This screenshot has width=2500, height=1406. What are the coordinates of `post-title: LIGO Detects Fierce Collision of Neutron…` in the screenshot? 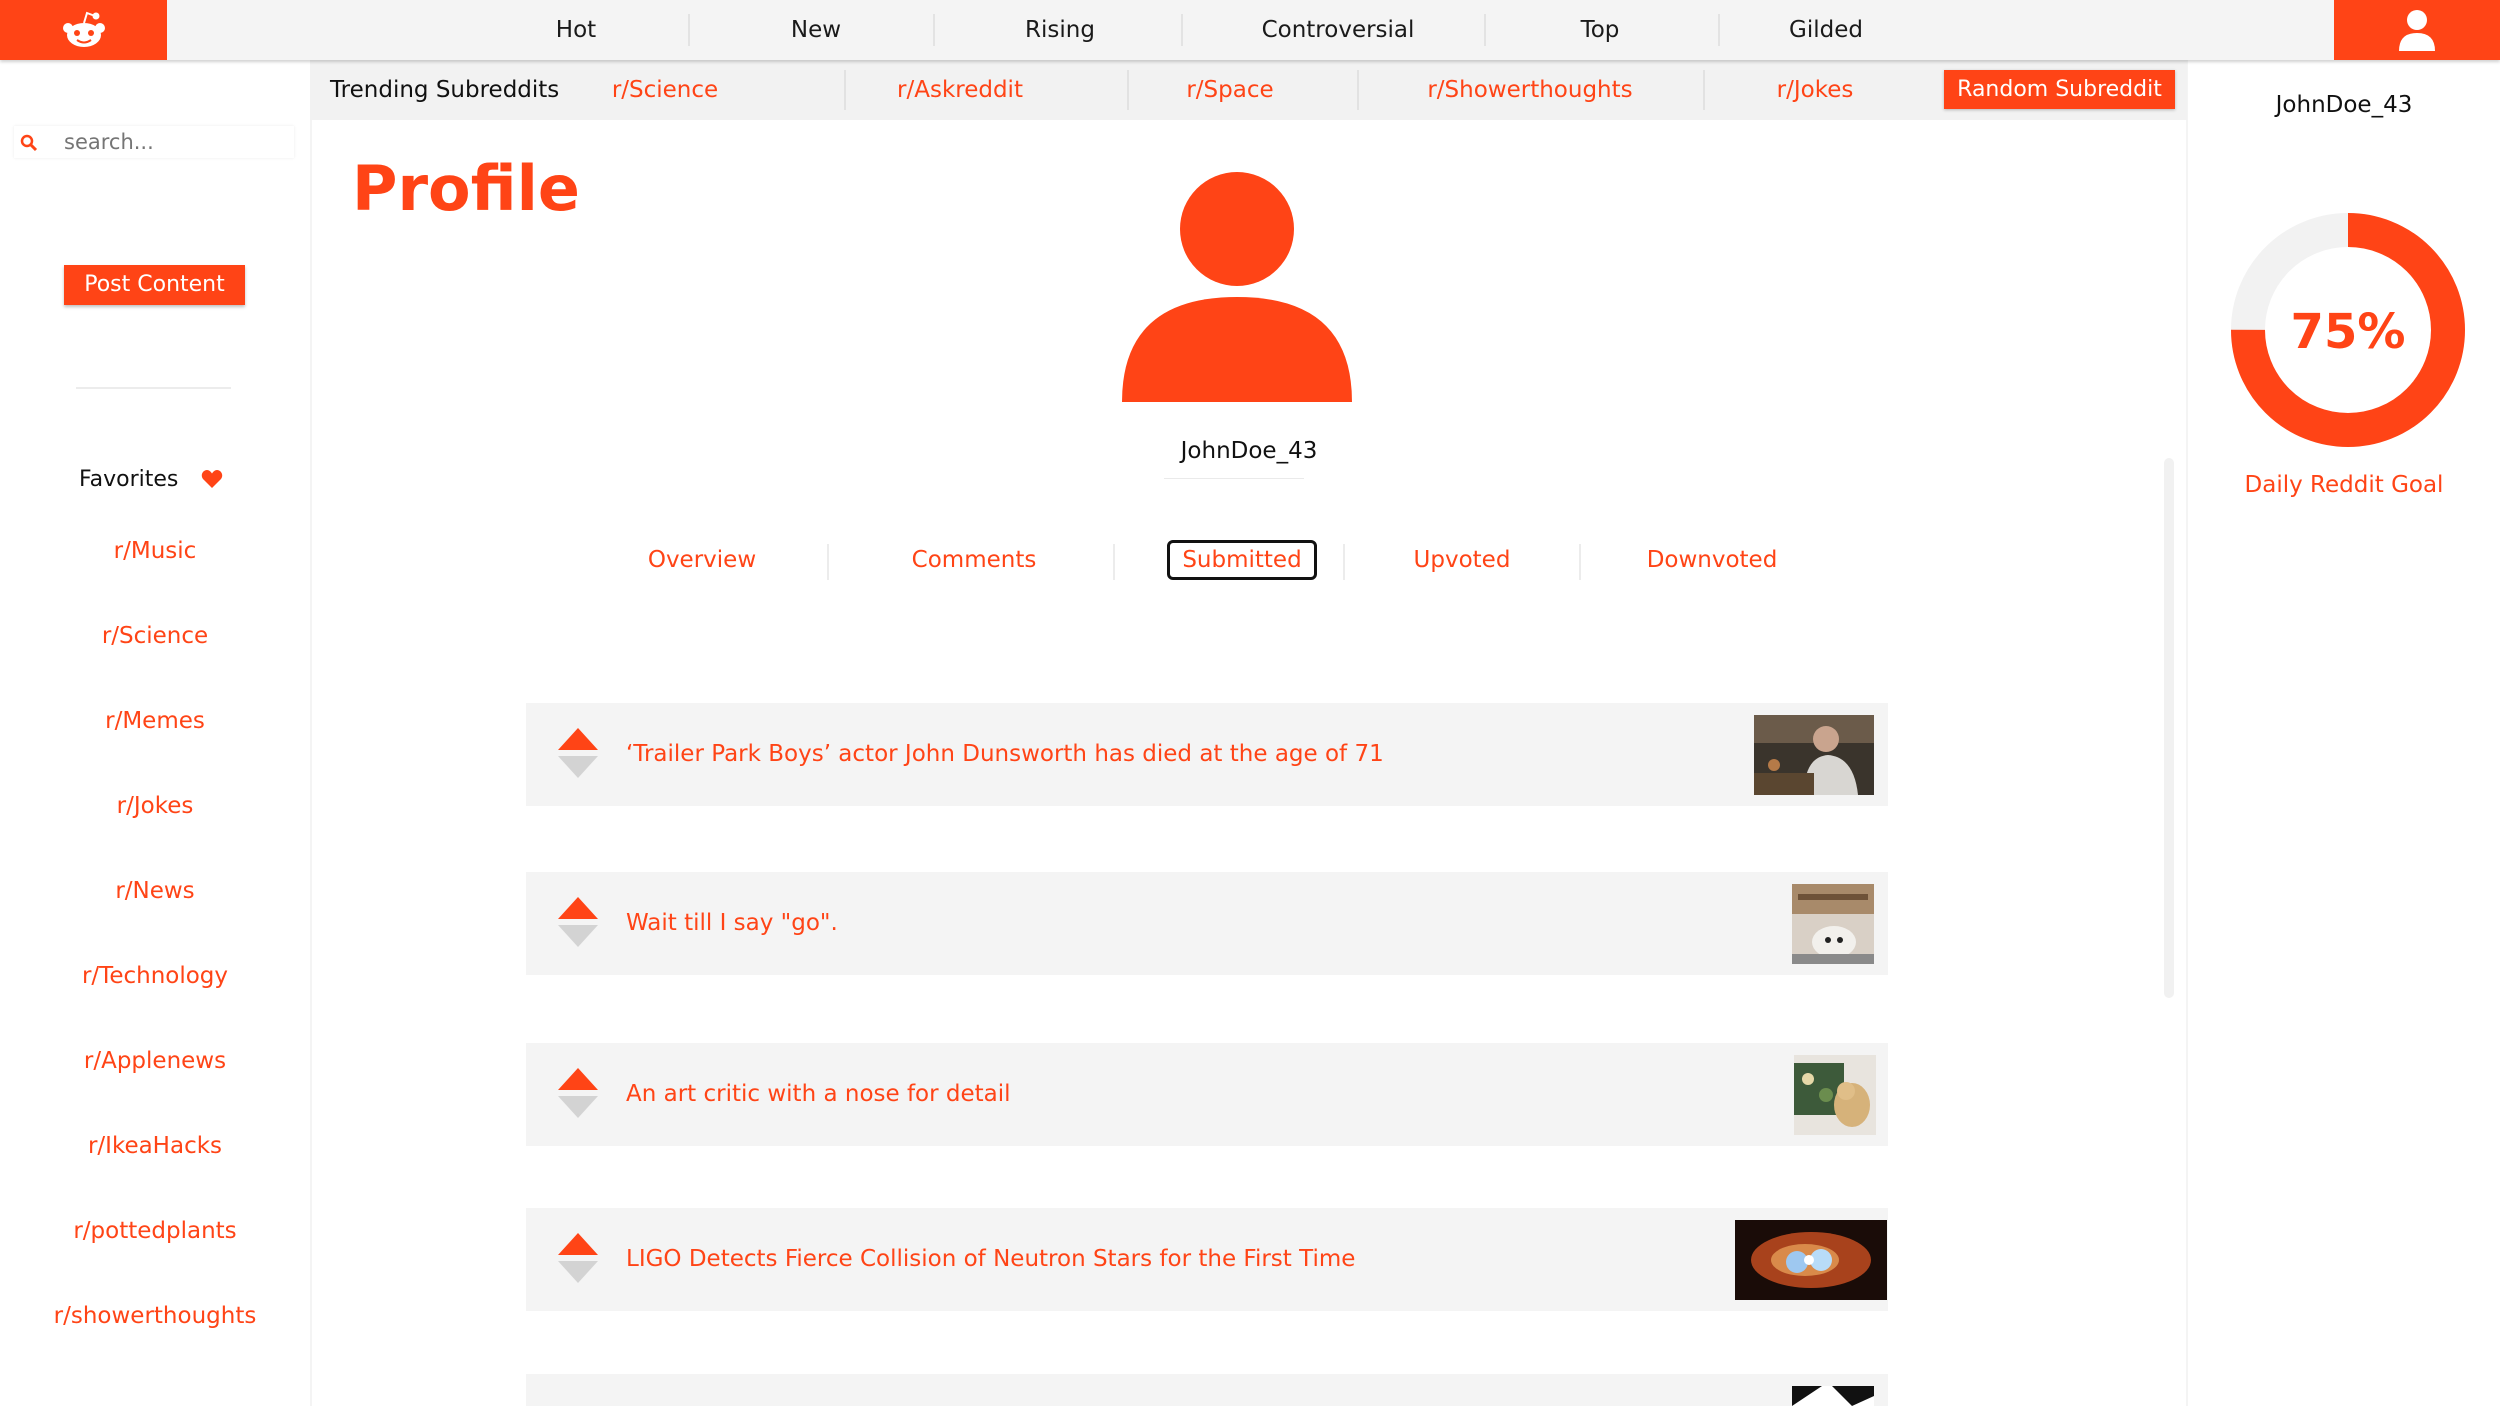 It's located at (990, 1259).